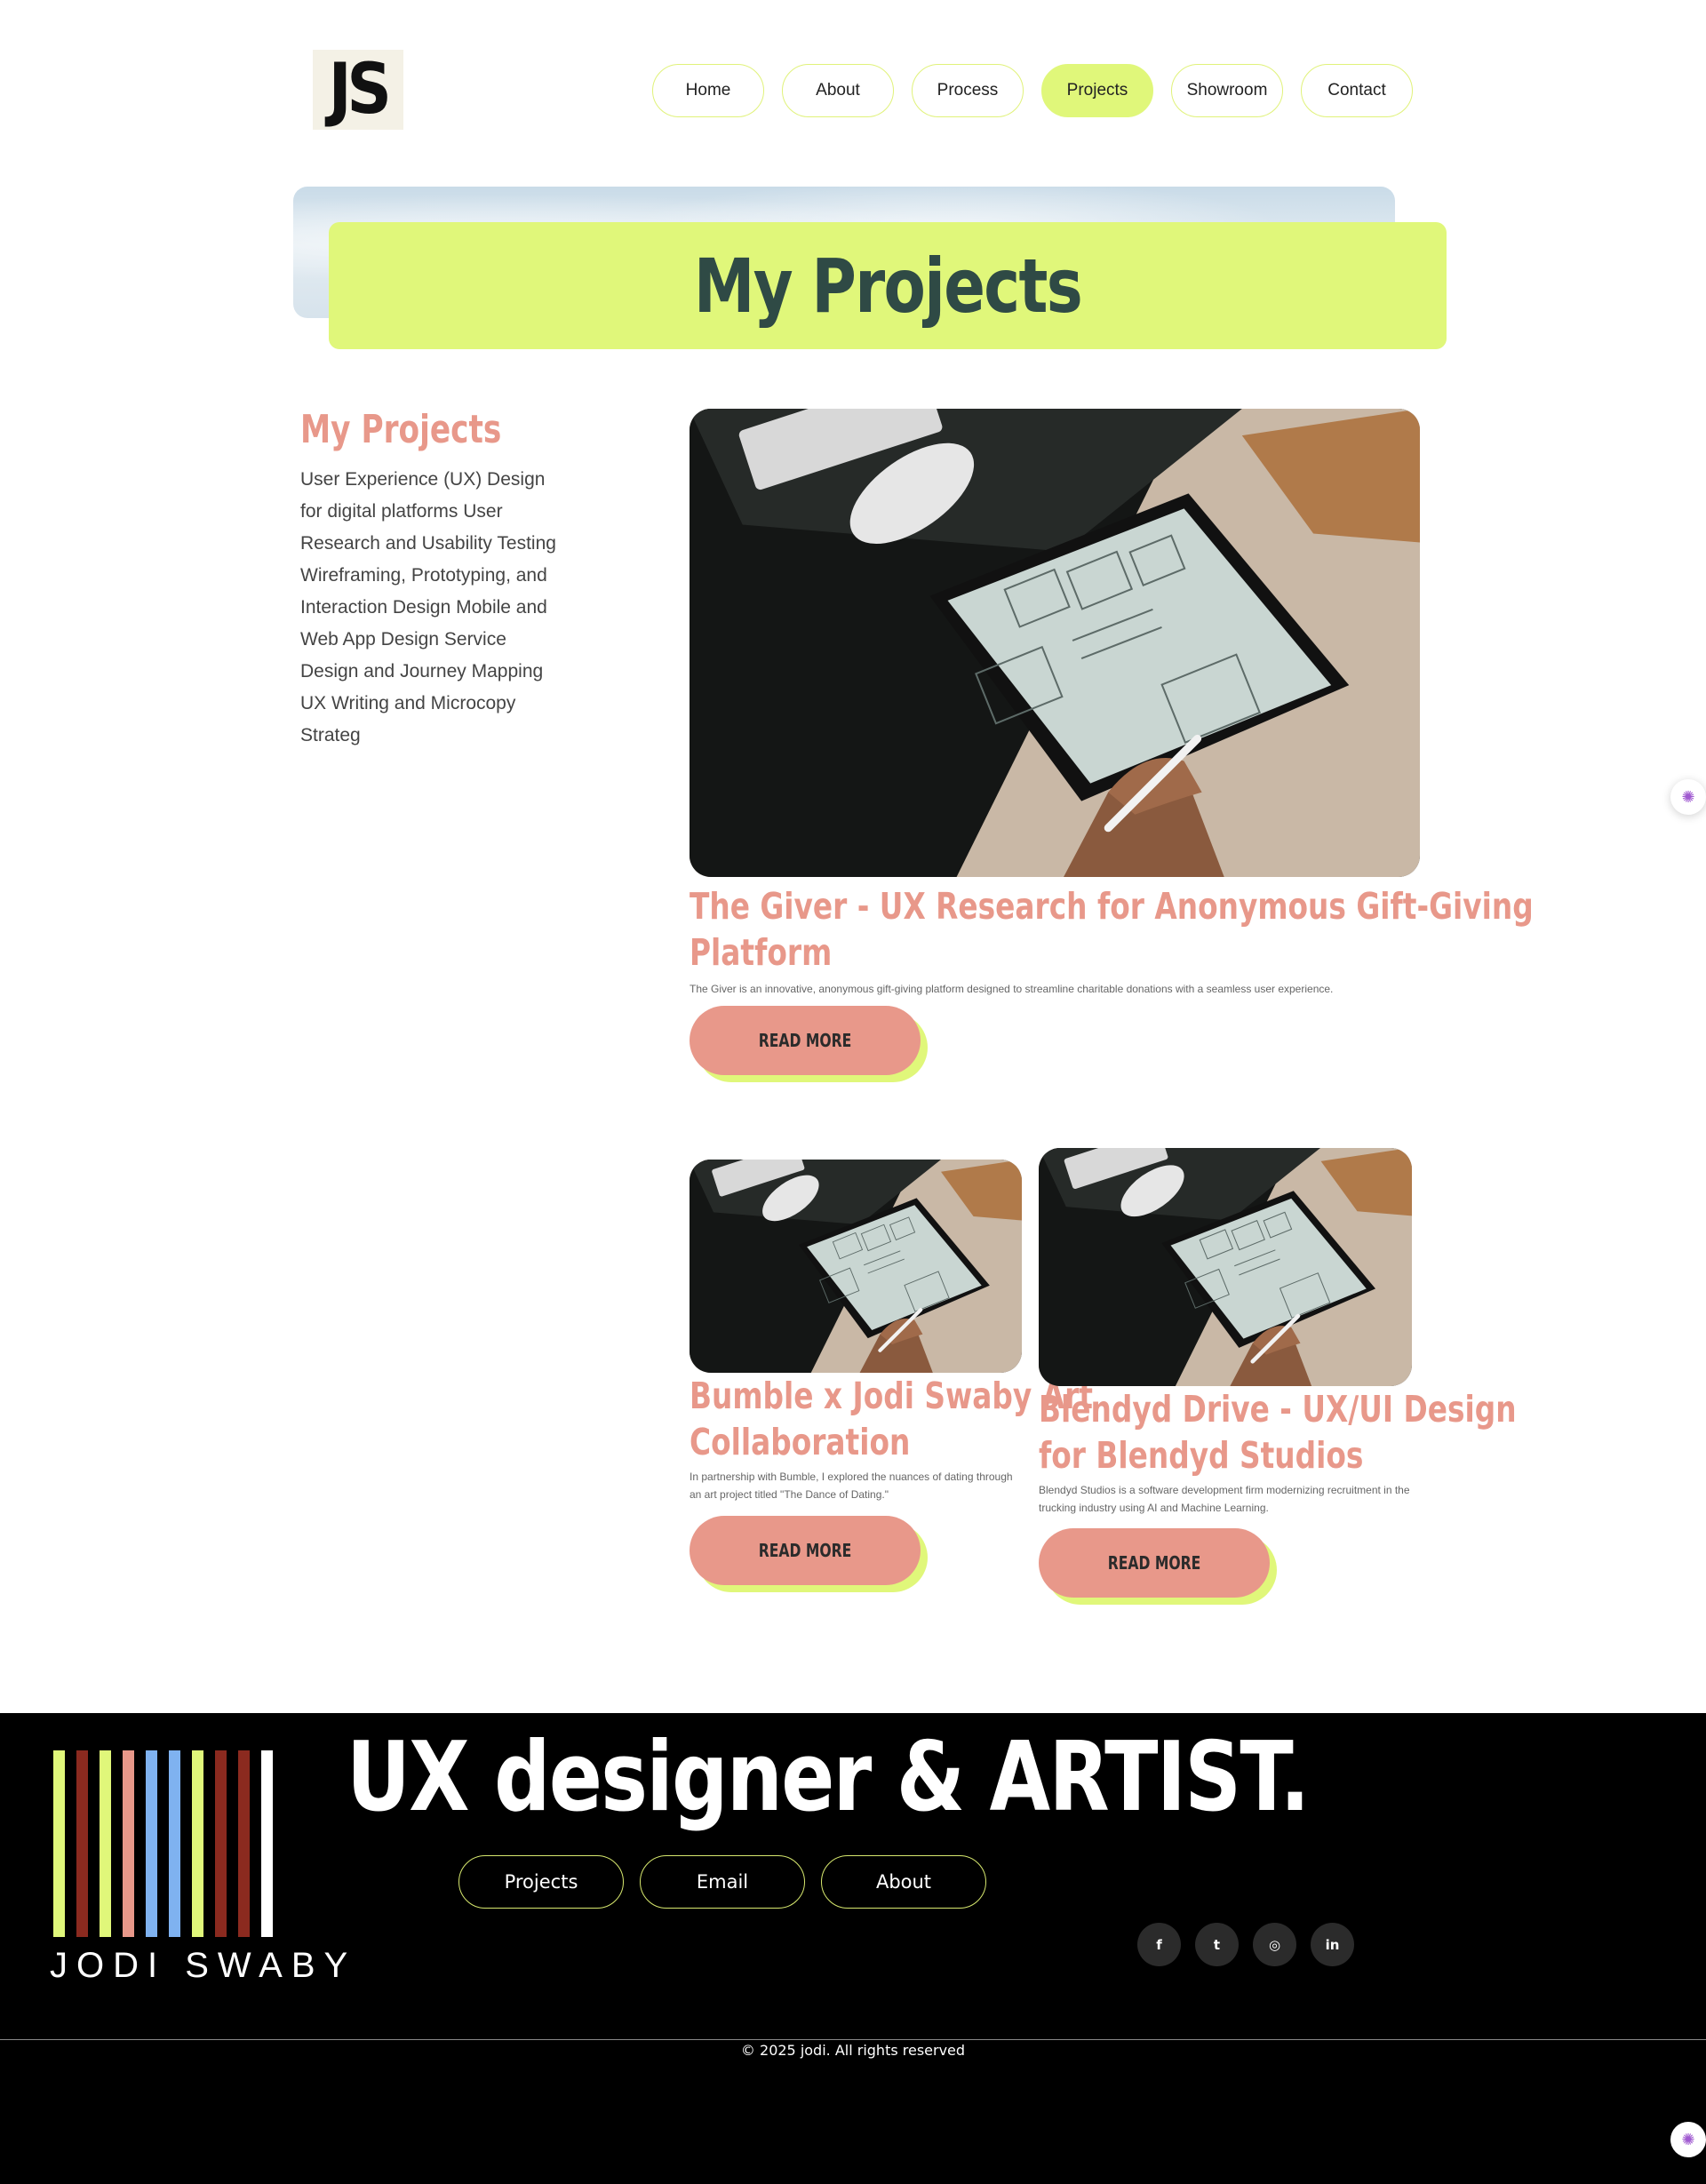 This screenshot has height=2184, width=1706. I want to click on copyright-text: © 2025 jodi. All rights reserved, so click(853, 2050).